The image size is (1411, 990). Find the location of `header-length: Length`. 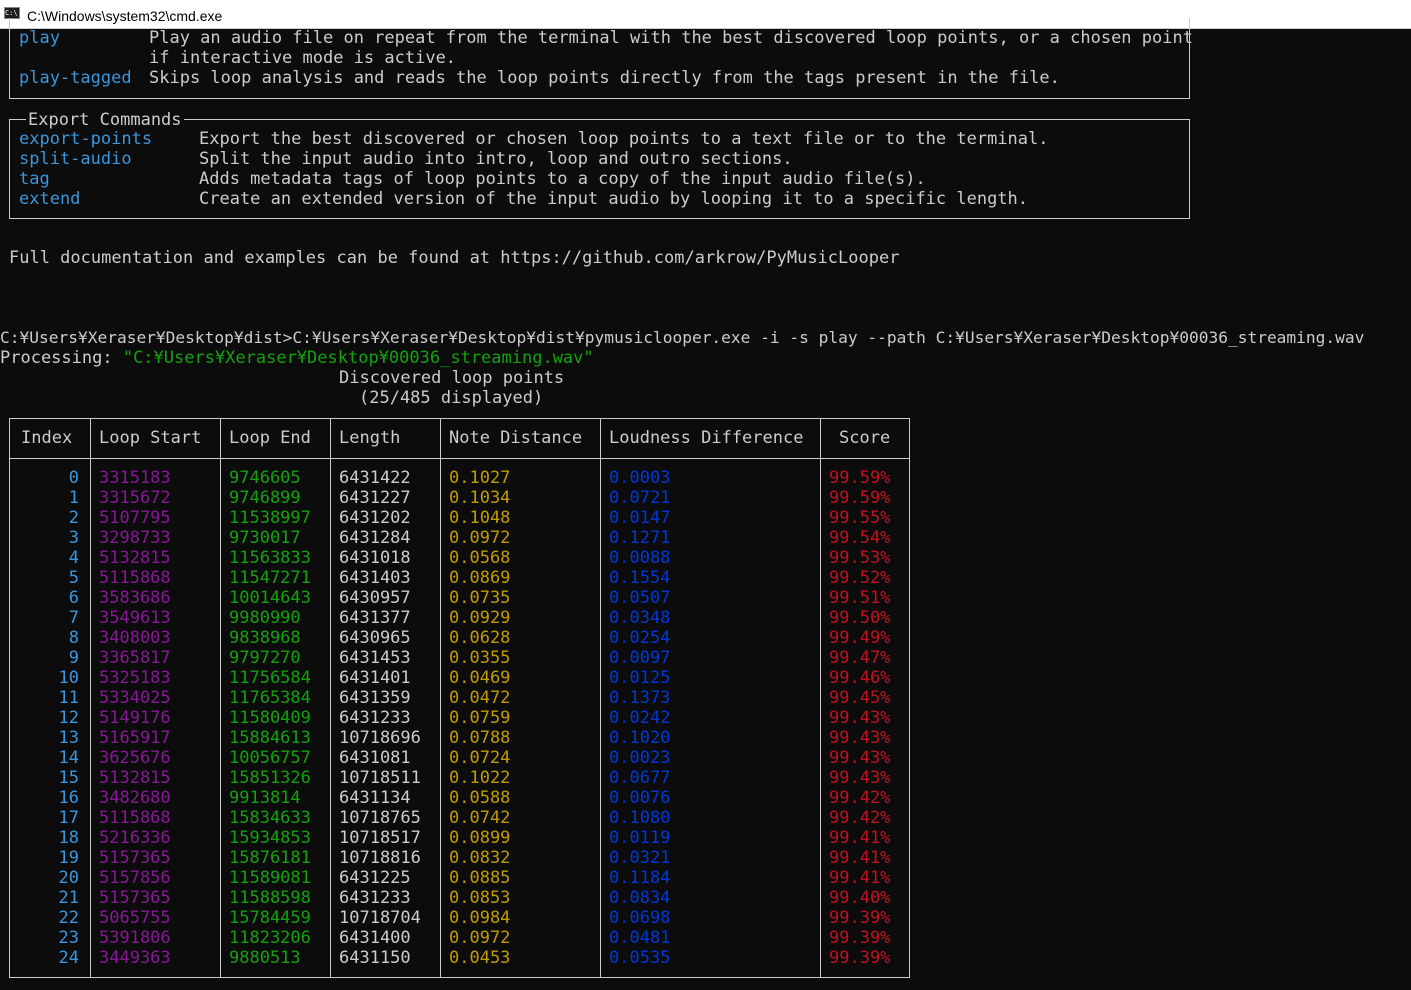

header-length: Length is located at coordinates (370, 438).